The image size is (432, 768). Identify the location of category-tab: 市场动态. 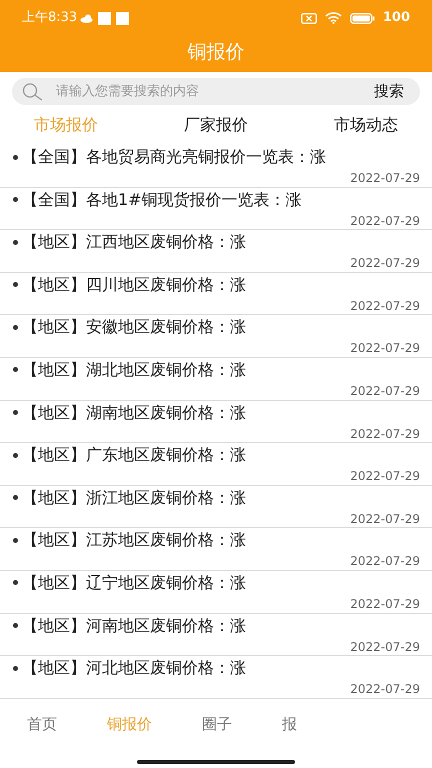
(366, 125).